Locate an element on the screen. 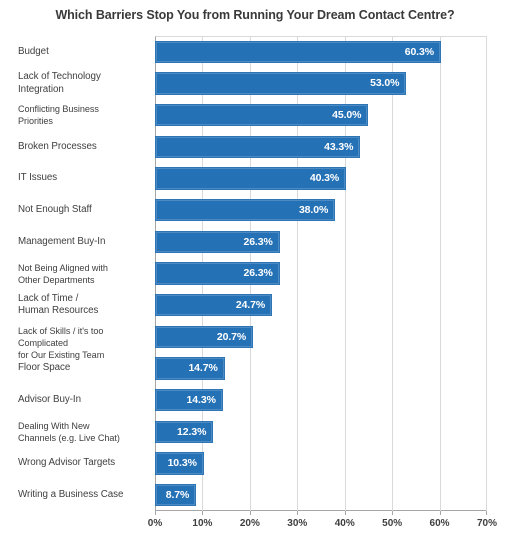 The width and height of the screenshot is (510, 542). bar-value-label: 14.7% is located at coordinates (203, 368).